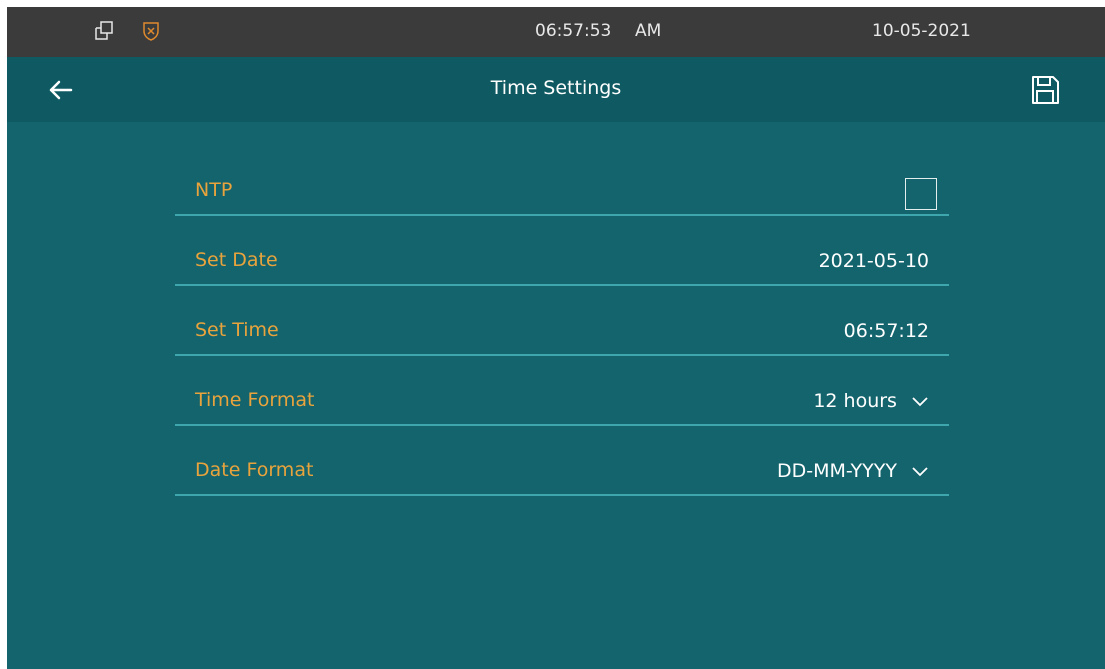 The height and width of the screenshot is (669, 1105). I want to click on shield-x-icon, so click(151, 33).